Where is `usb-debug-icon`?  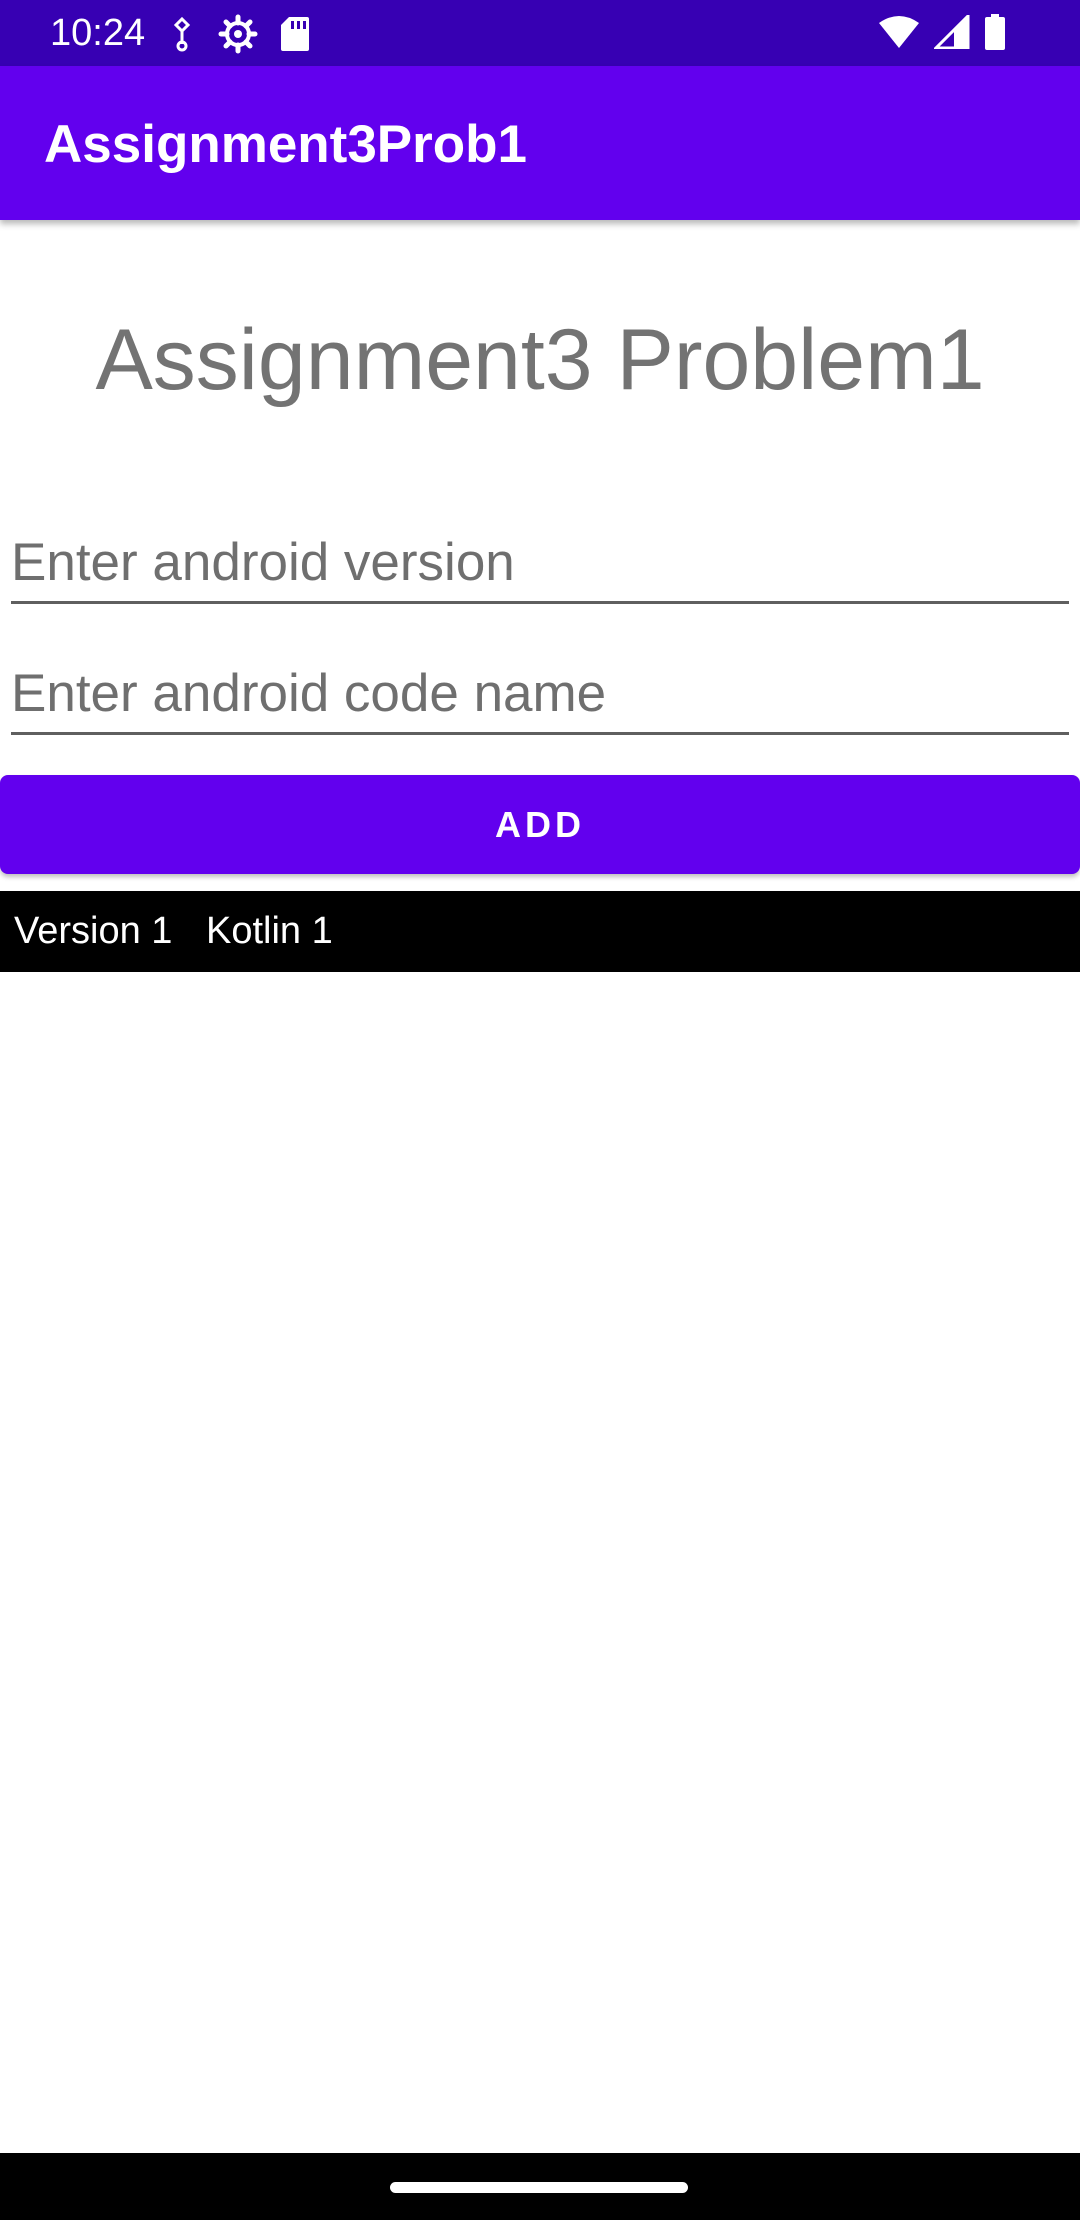 usb-debug-icon is located at coordinates (182, 36).